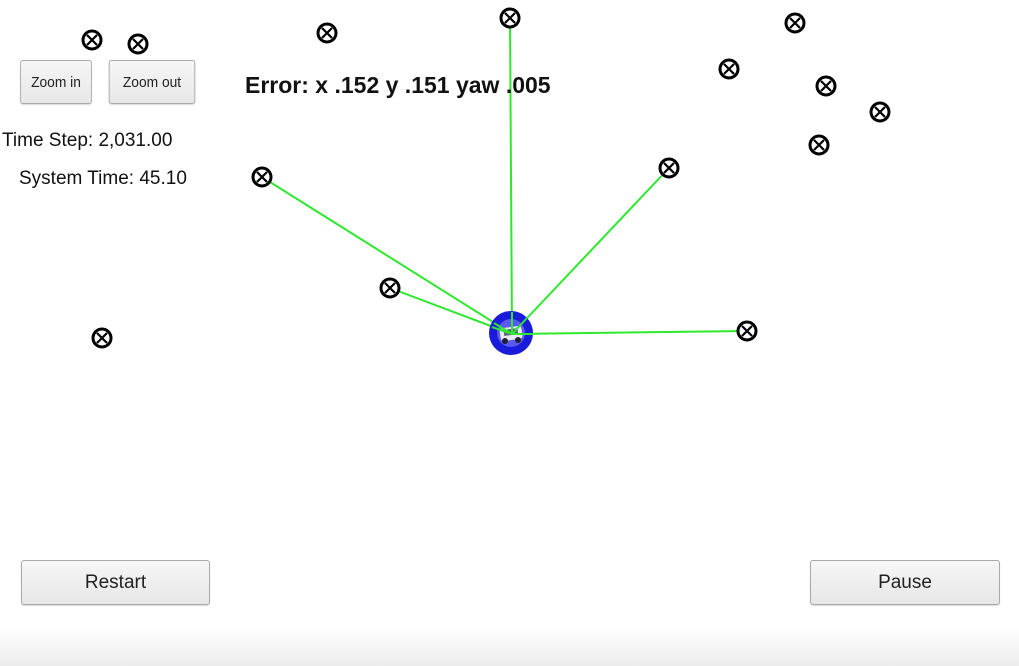 The image size is (1019, 666). Describe the element at coordinates (398, 85) in the screenshot. I see `error-readout: Error: x .152 y .151 yaw .005` at that location.